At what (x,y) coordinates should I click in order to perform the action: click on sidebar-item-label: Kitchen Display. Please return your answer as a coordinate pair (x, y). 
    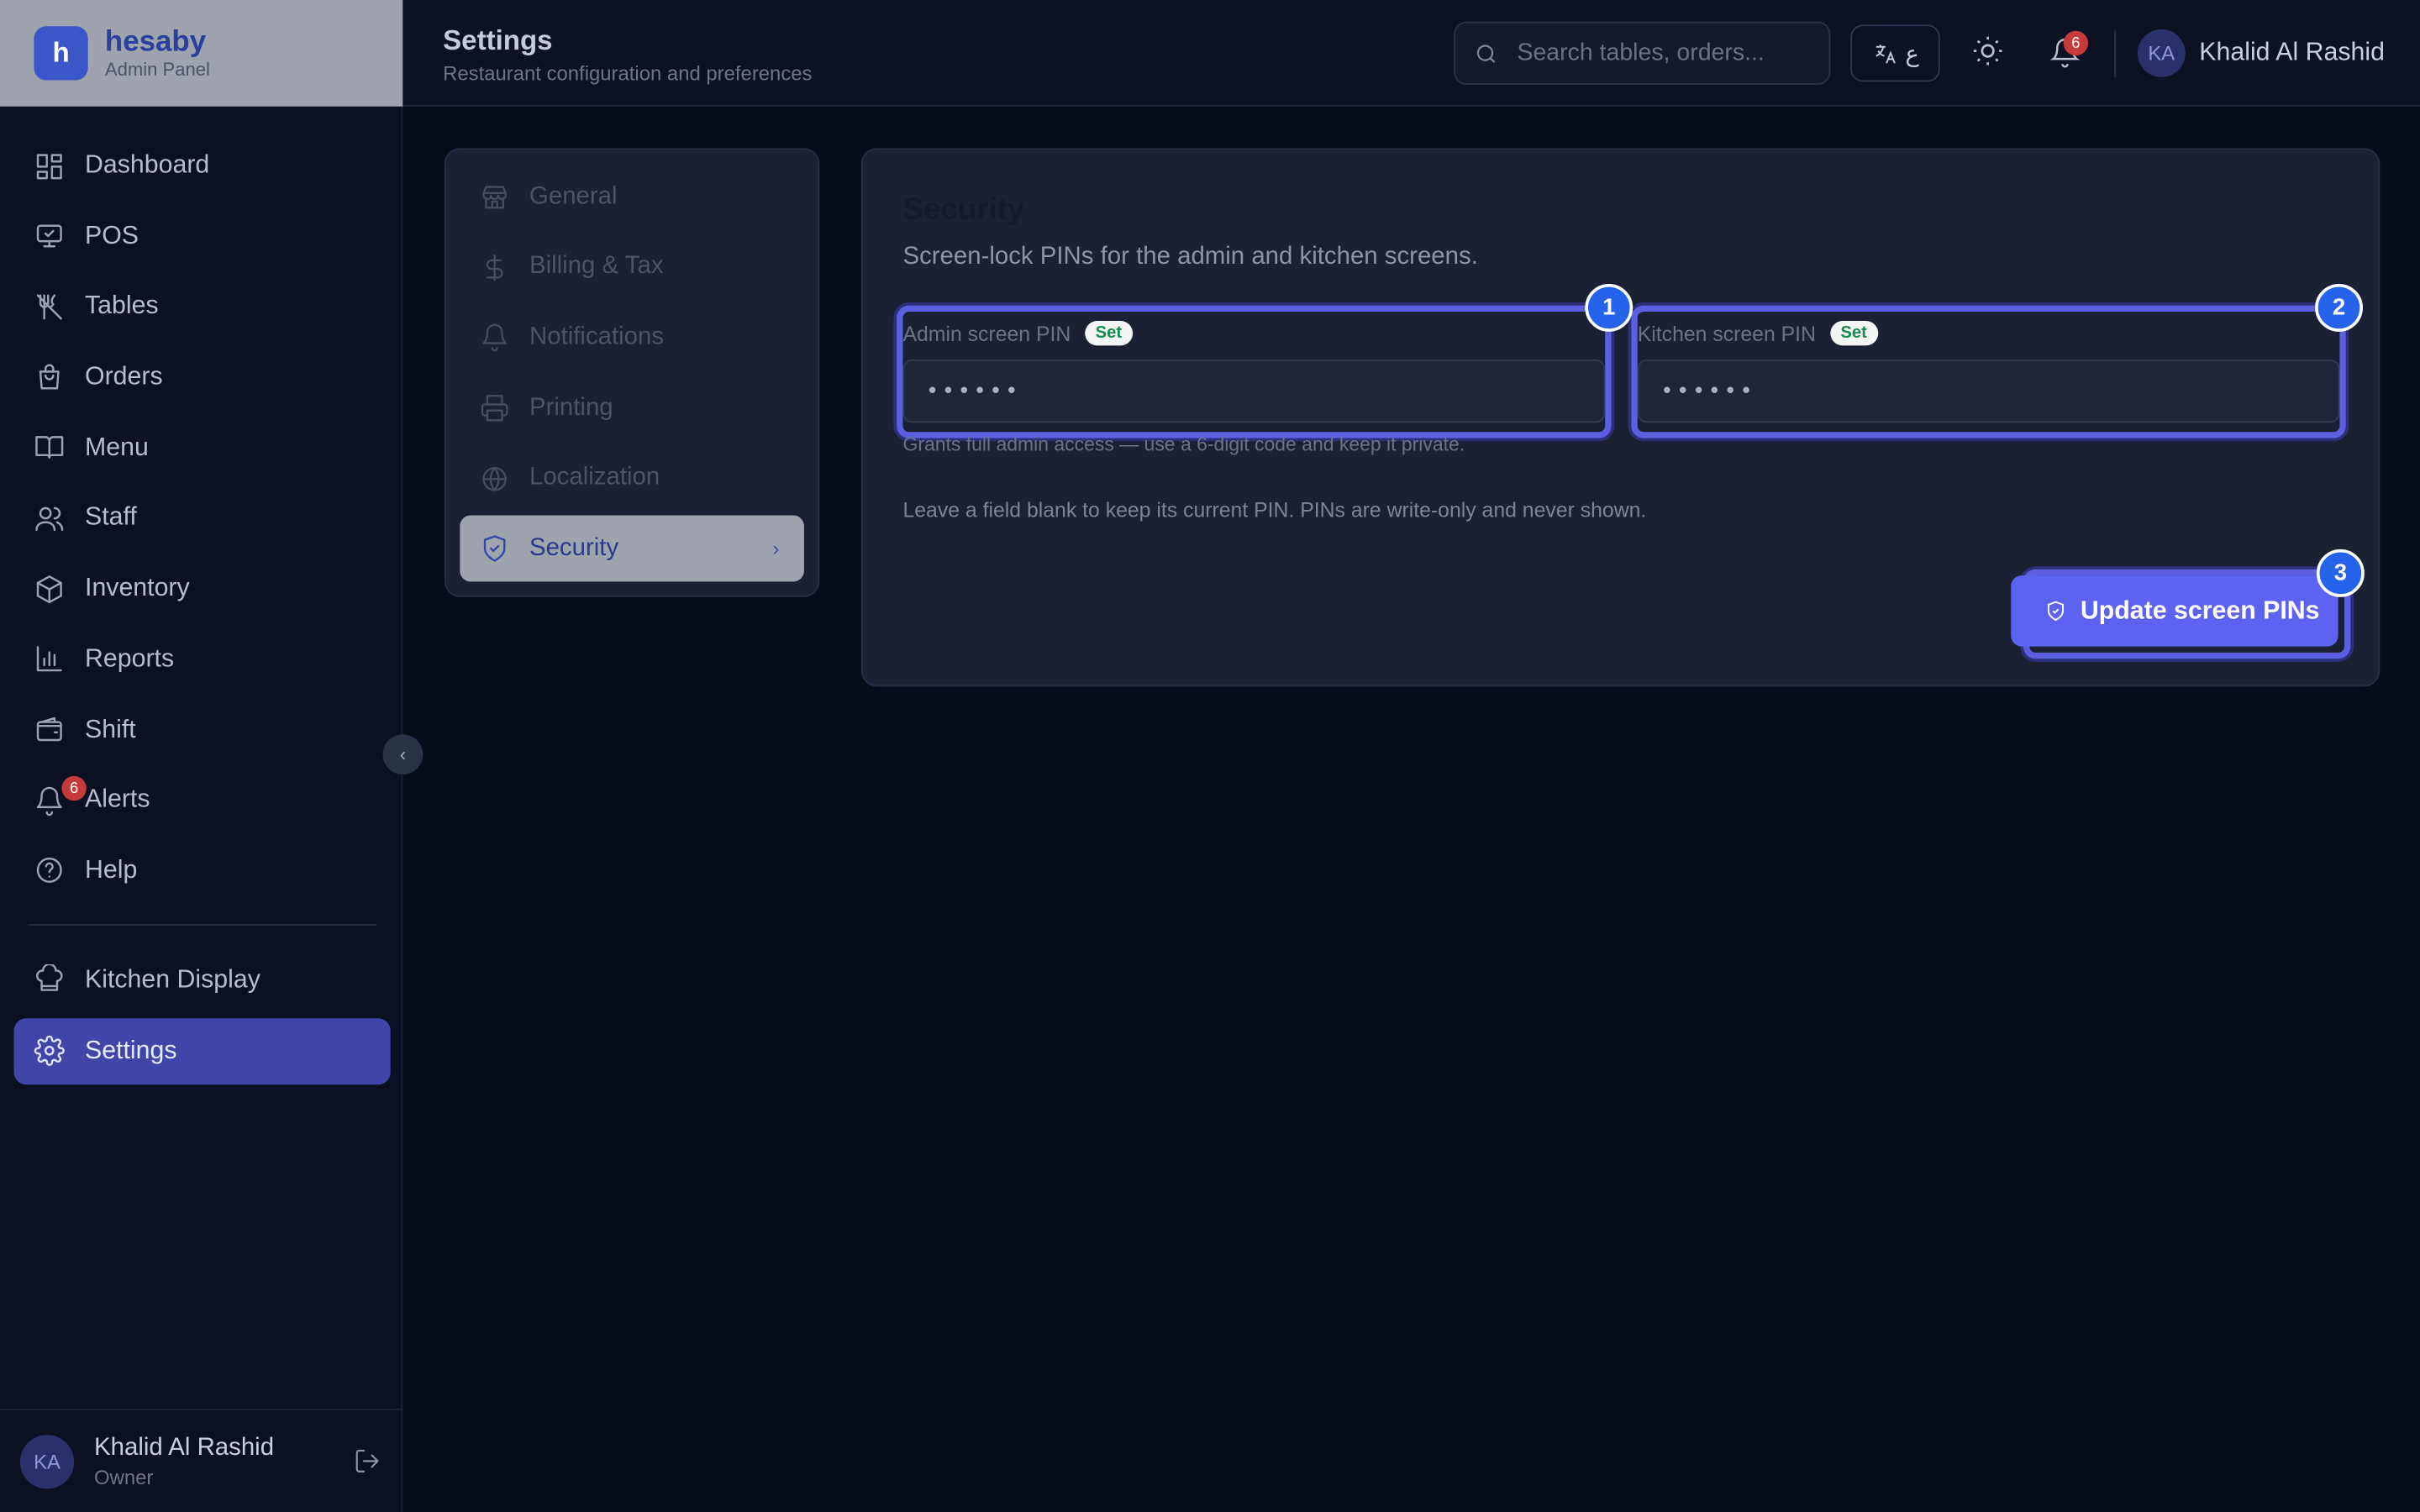
    Looking at the image, I should click on (172, 979).